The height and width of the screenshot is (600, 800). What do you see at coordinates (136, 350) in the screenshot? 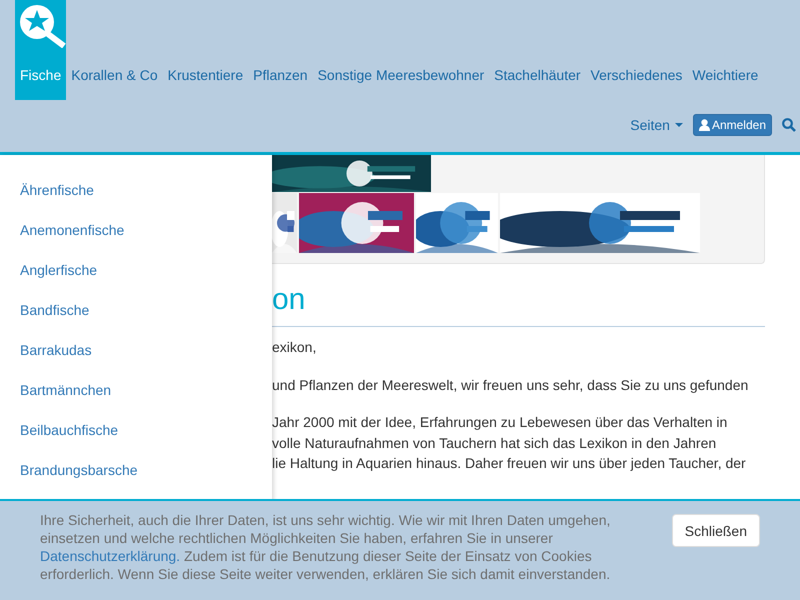
I see `sidebar-item: Barrakudas` at bounding box center [136, 350].